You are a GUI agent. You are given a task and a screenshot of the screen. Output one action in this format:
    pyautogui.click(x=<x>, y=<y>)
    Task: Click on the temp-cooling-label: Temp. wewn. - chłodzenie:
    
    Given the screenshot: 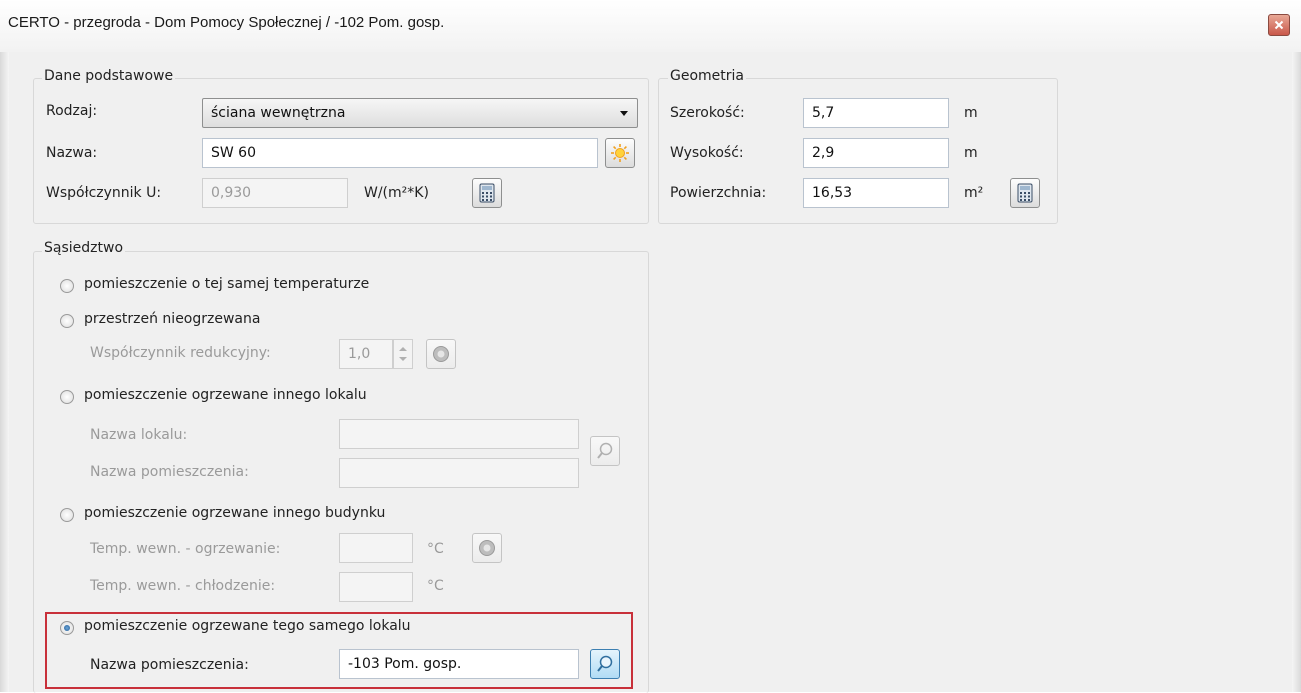 What is the action you would take?
    pyautogui.click(x=183, y=586)
    